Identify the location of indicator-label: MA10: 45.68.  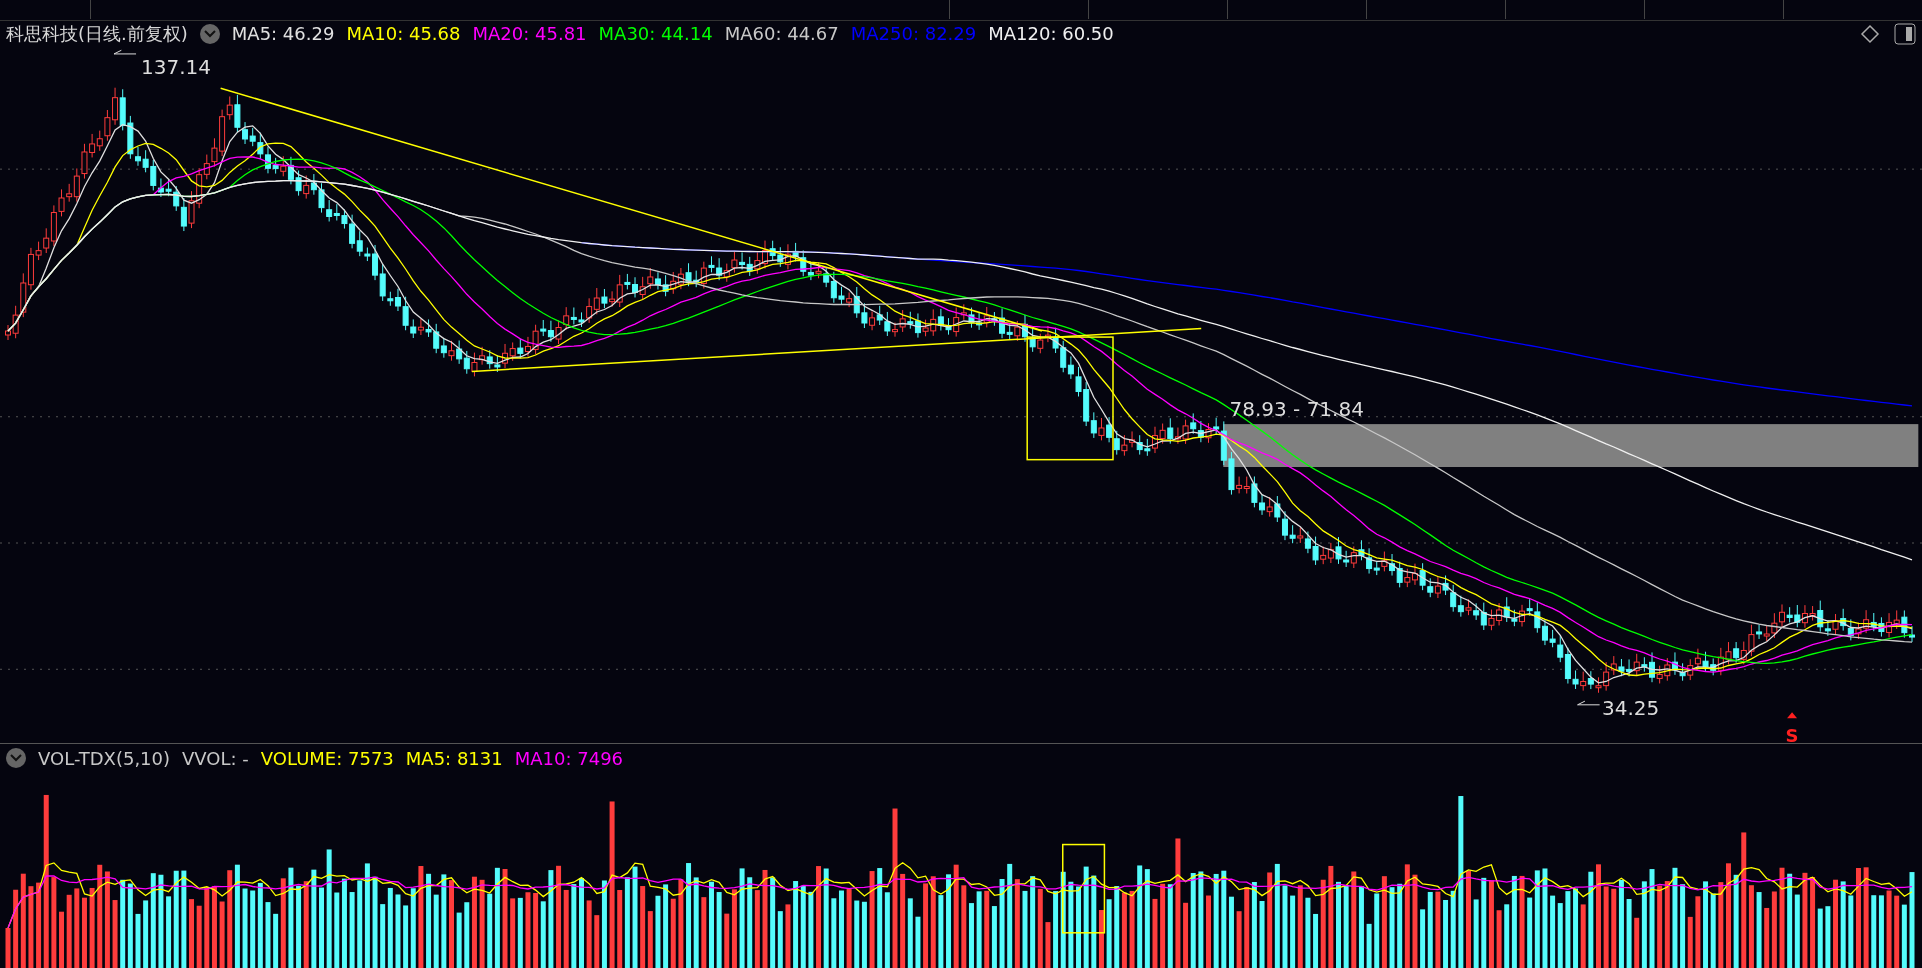
(403, 33).